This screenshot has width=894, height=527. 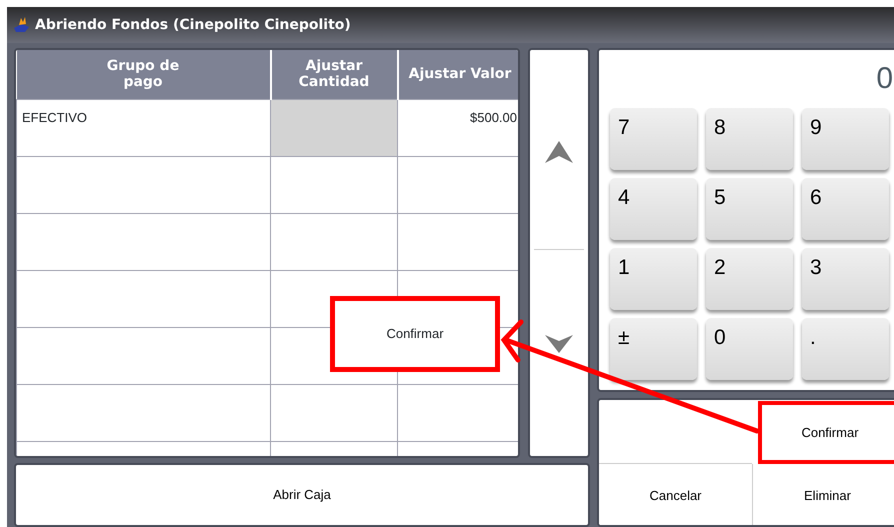 I want to click on keypad-key: ±, so click(x=653, y=349).